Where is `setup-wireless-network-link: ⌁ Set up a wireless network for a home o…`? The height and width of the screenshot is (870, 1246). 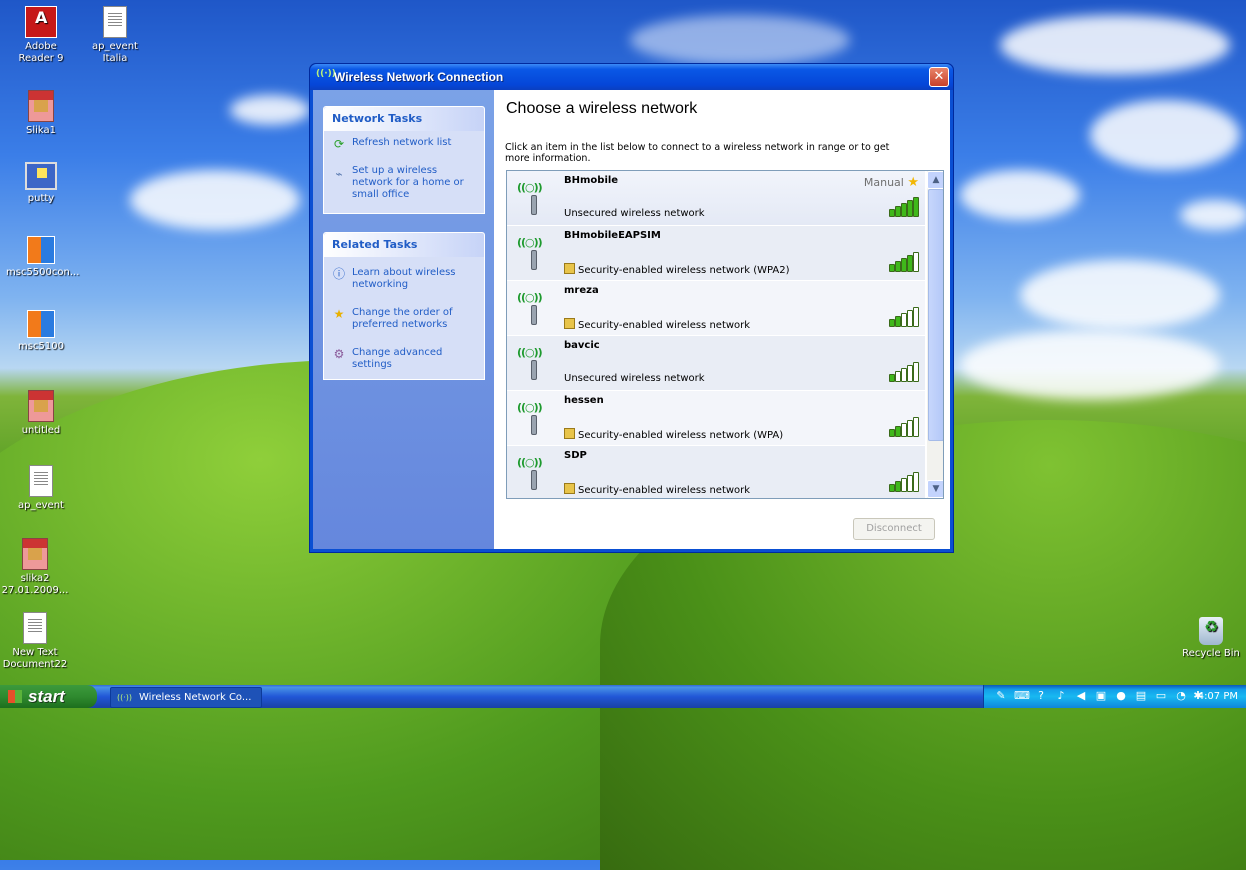 setup-wireless-network-link: ⌁ Set up a wireless network for a home o… is located at coordinates (404, 183).